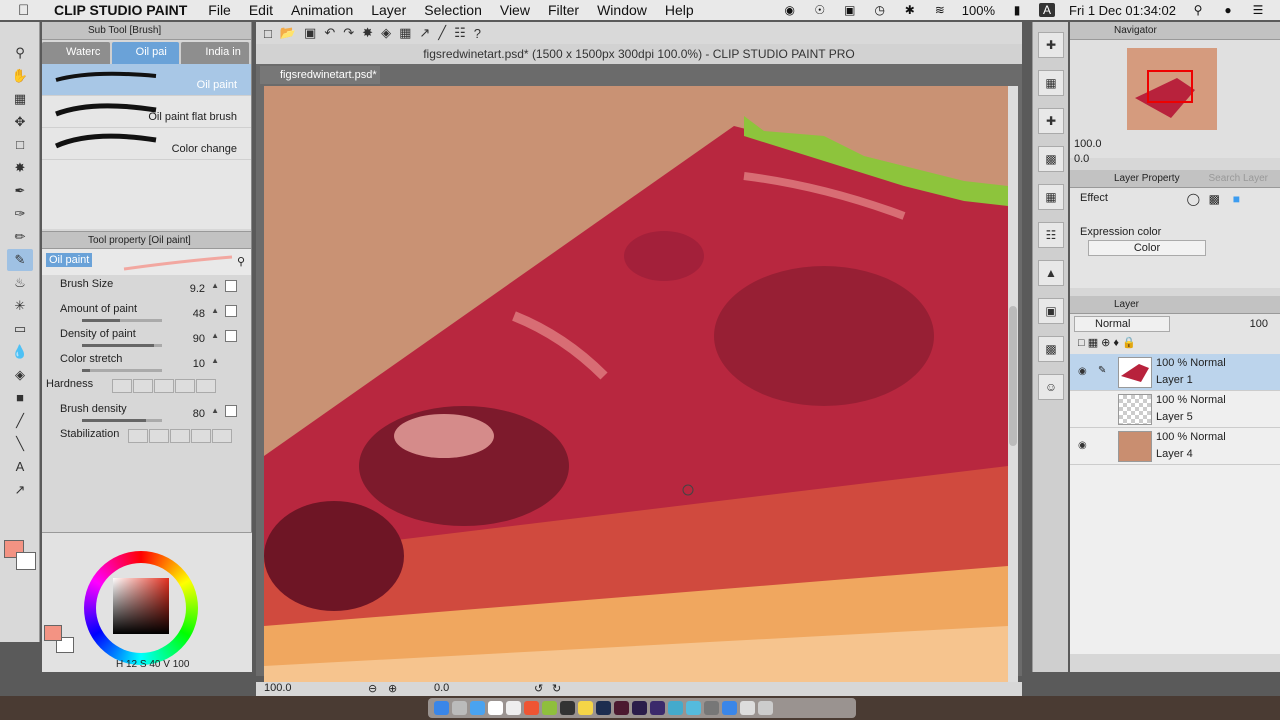  I want to click on tab-oil-paint: Oil pai, so click(145, 53).